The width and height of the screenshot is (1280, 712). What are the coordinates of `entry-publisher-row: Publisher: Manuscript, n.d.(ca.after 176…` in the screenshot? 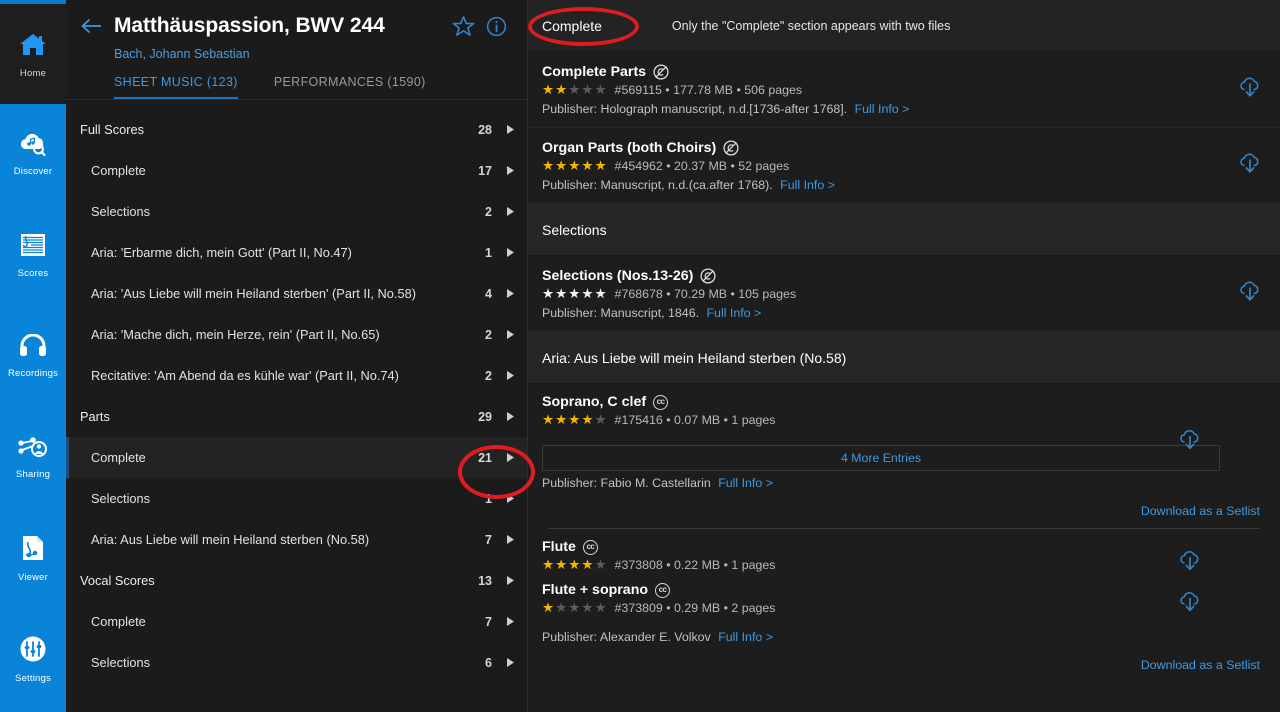 It's located at (881, 185).